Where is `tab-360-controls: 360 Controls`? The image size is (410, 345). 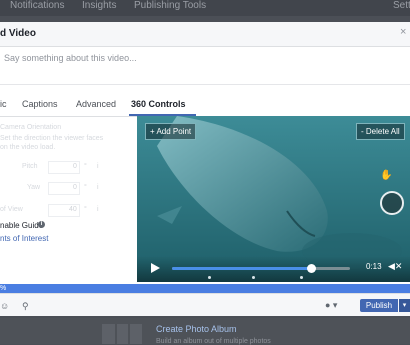 tab-360-controls: 360 Controls is located at coordinates (158, 104).